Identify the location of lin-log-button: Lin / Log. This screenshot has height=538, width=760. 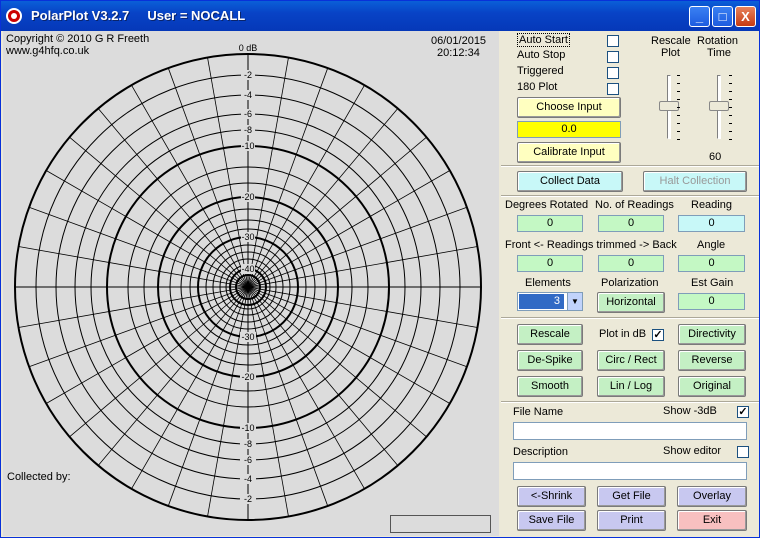
(631, 386).